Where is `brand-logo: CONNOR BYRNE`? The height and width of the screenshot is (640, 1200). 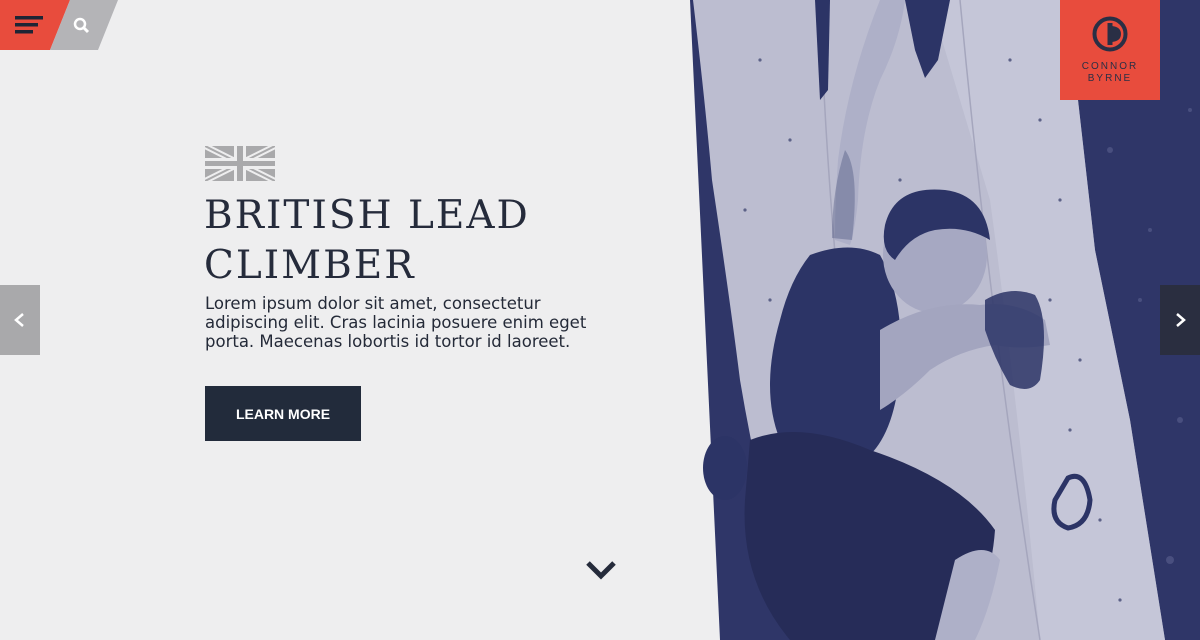 brand-logo: CONNOR BYRNE is located at coordinates (1110, 50).